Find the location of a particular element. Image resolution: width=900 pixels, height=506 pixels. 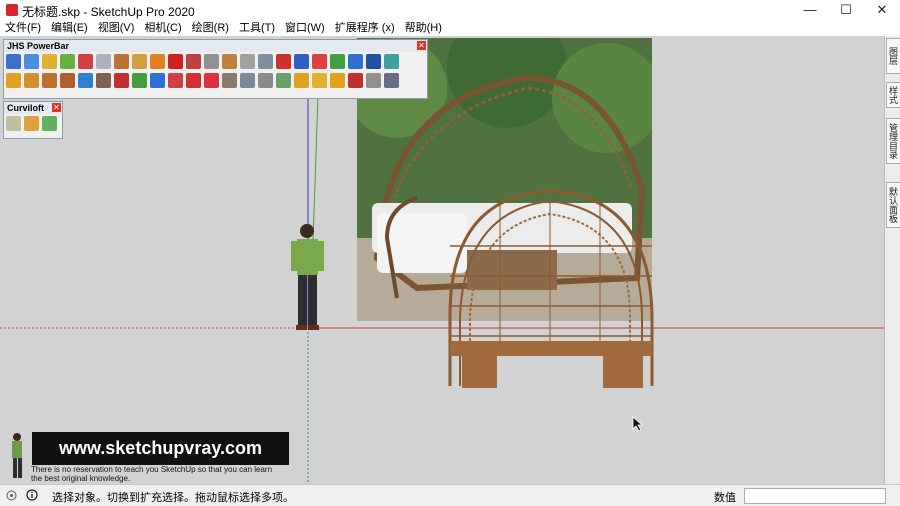

curviloft-title: Curviloft is located at coordinates (25, 108).